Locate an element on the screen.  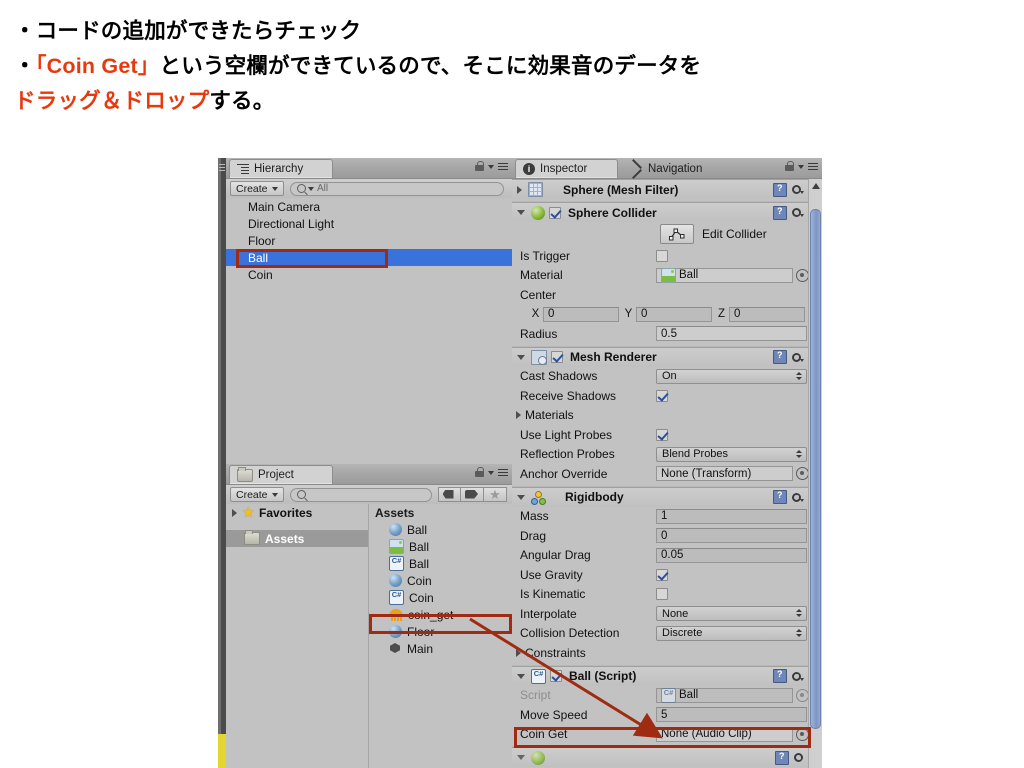
property-row-cast-shadows: Cast Shadows On is located at coordinates (660, 377).